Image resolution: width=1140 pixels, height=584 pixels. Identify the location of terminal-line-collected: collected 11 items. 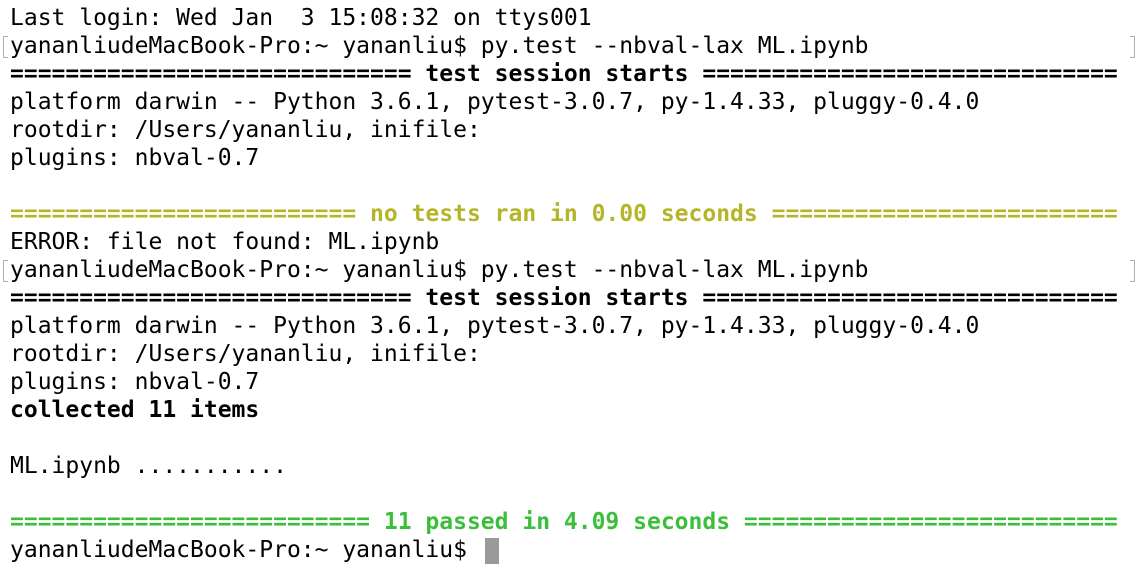
(135, 410).